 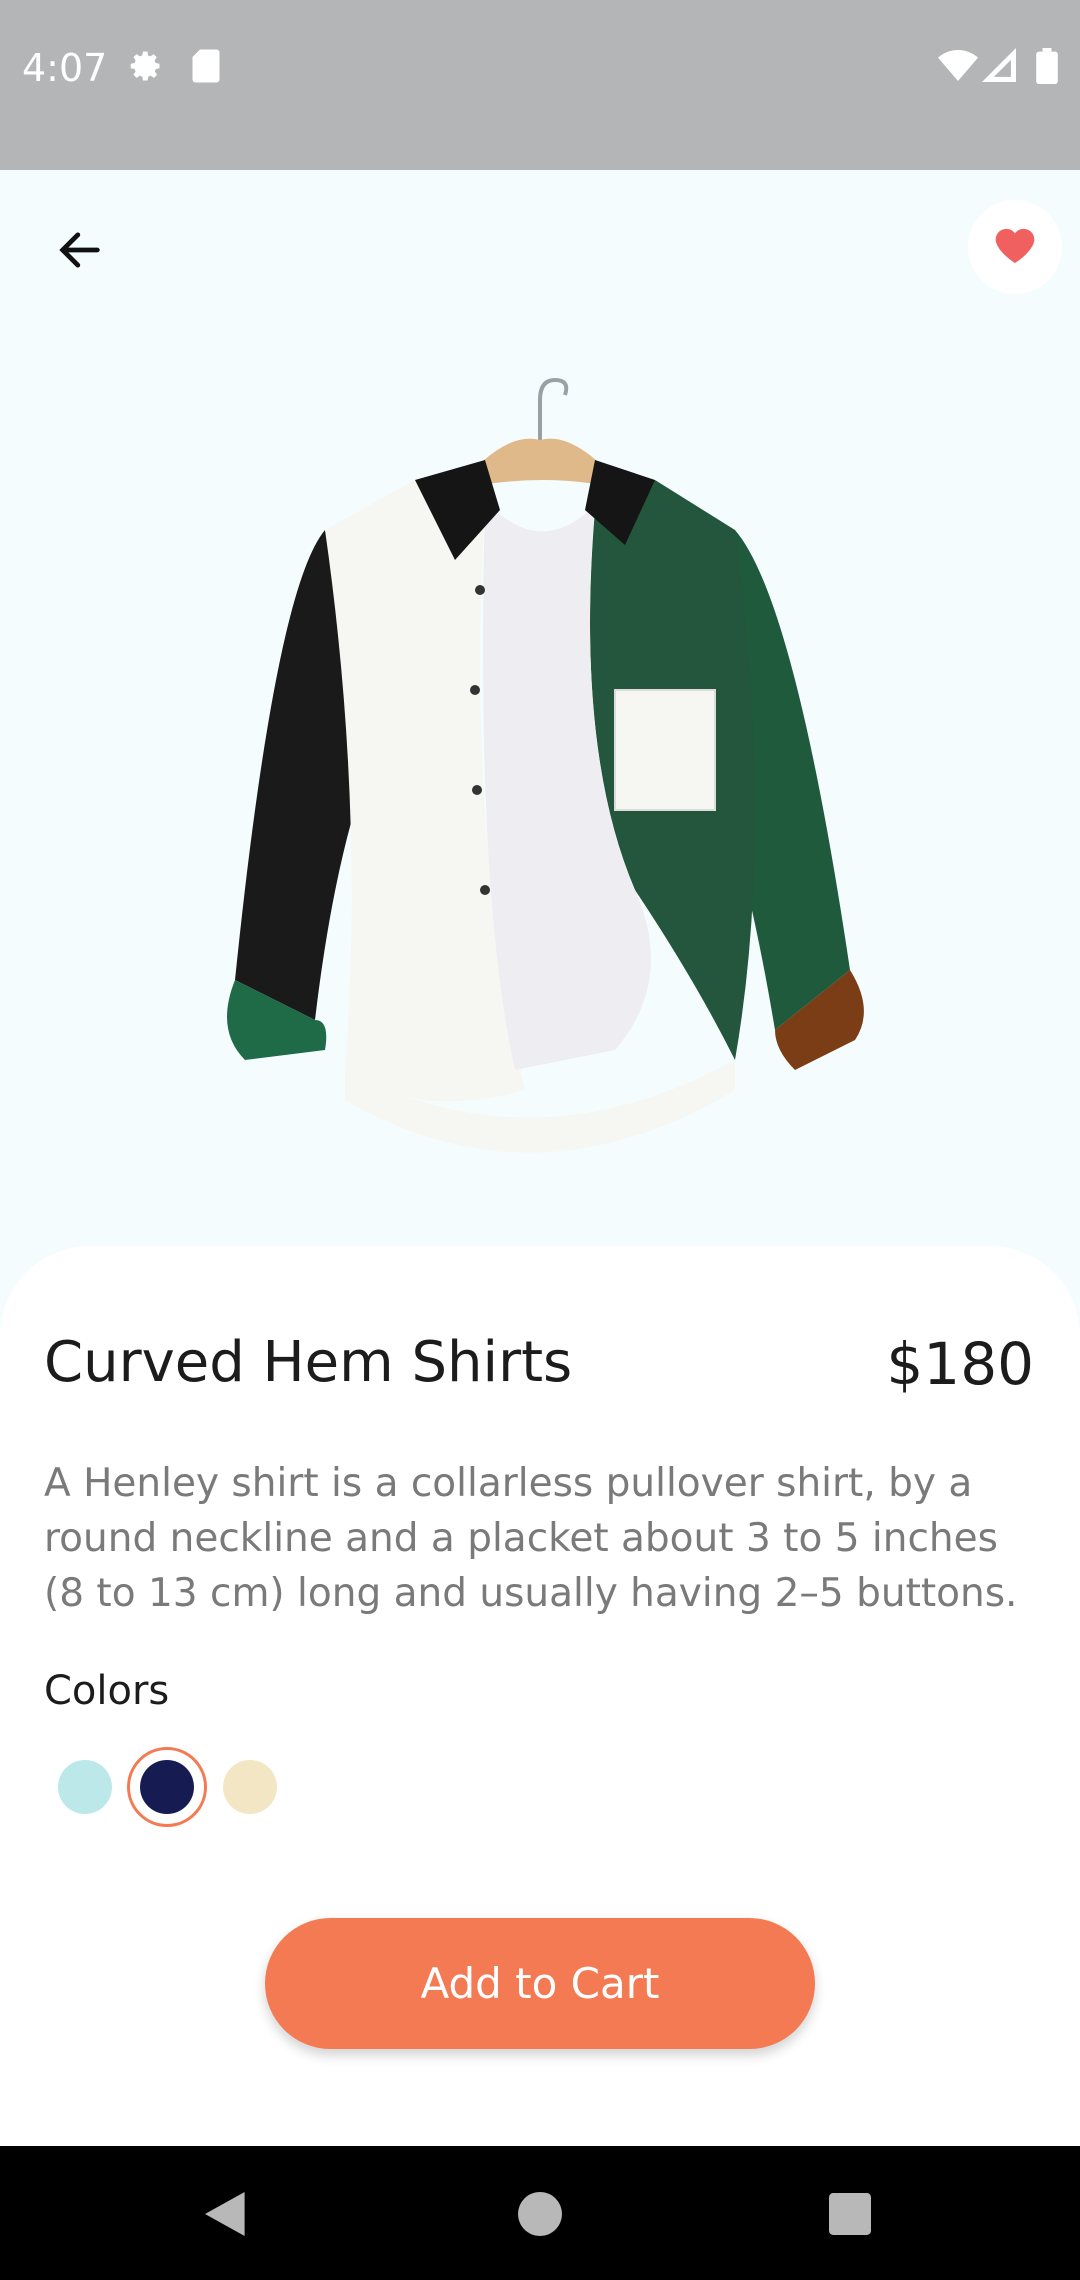 What do you see at coordinates (65, 68) in the screenshot?
I see `status-time: 4:07` at bounding box center [65, 68].